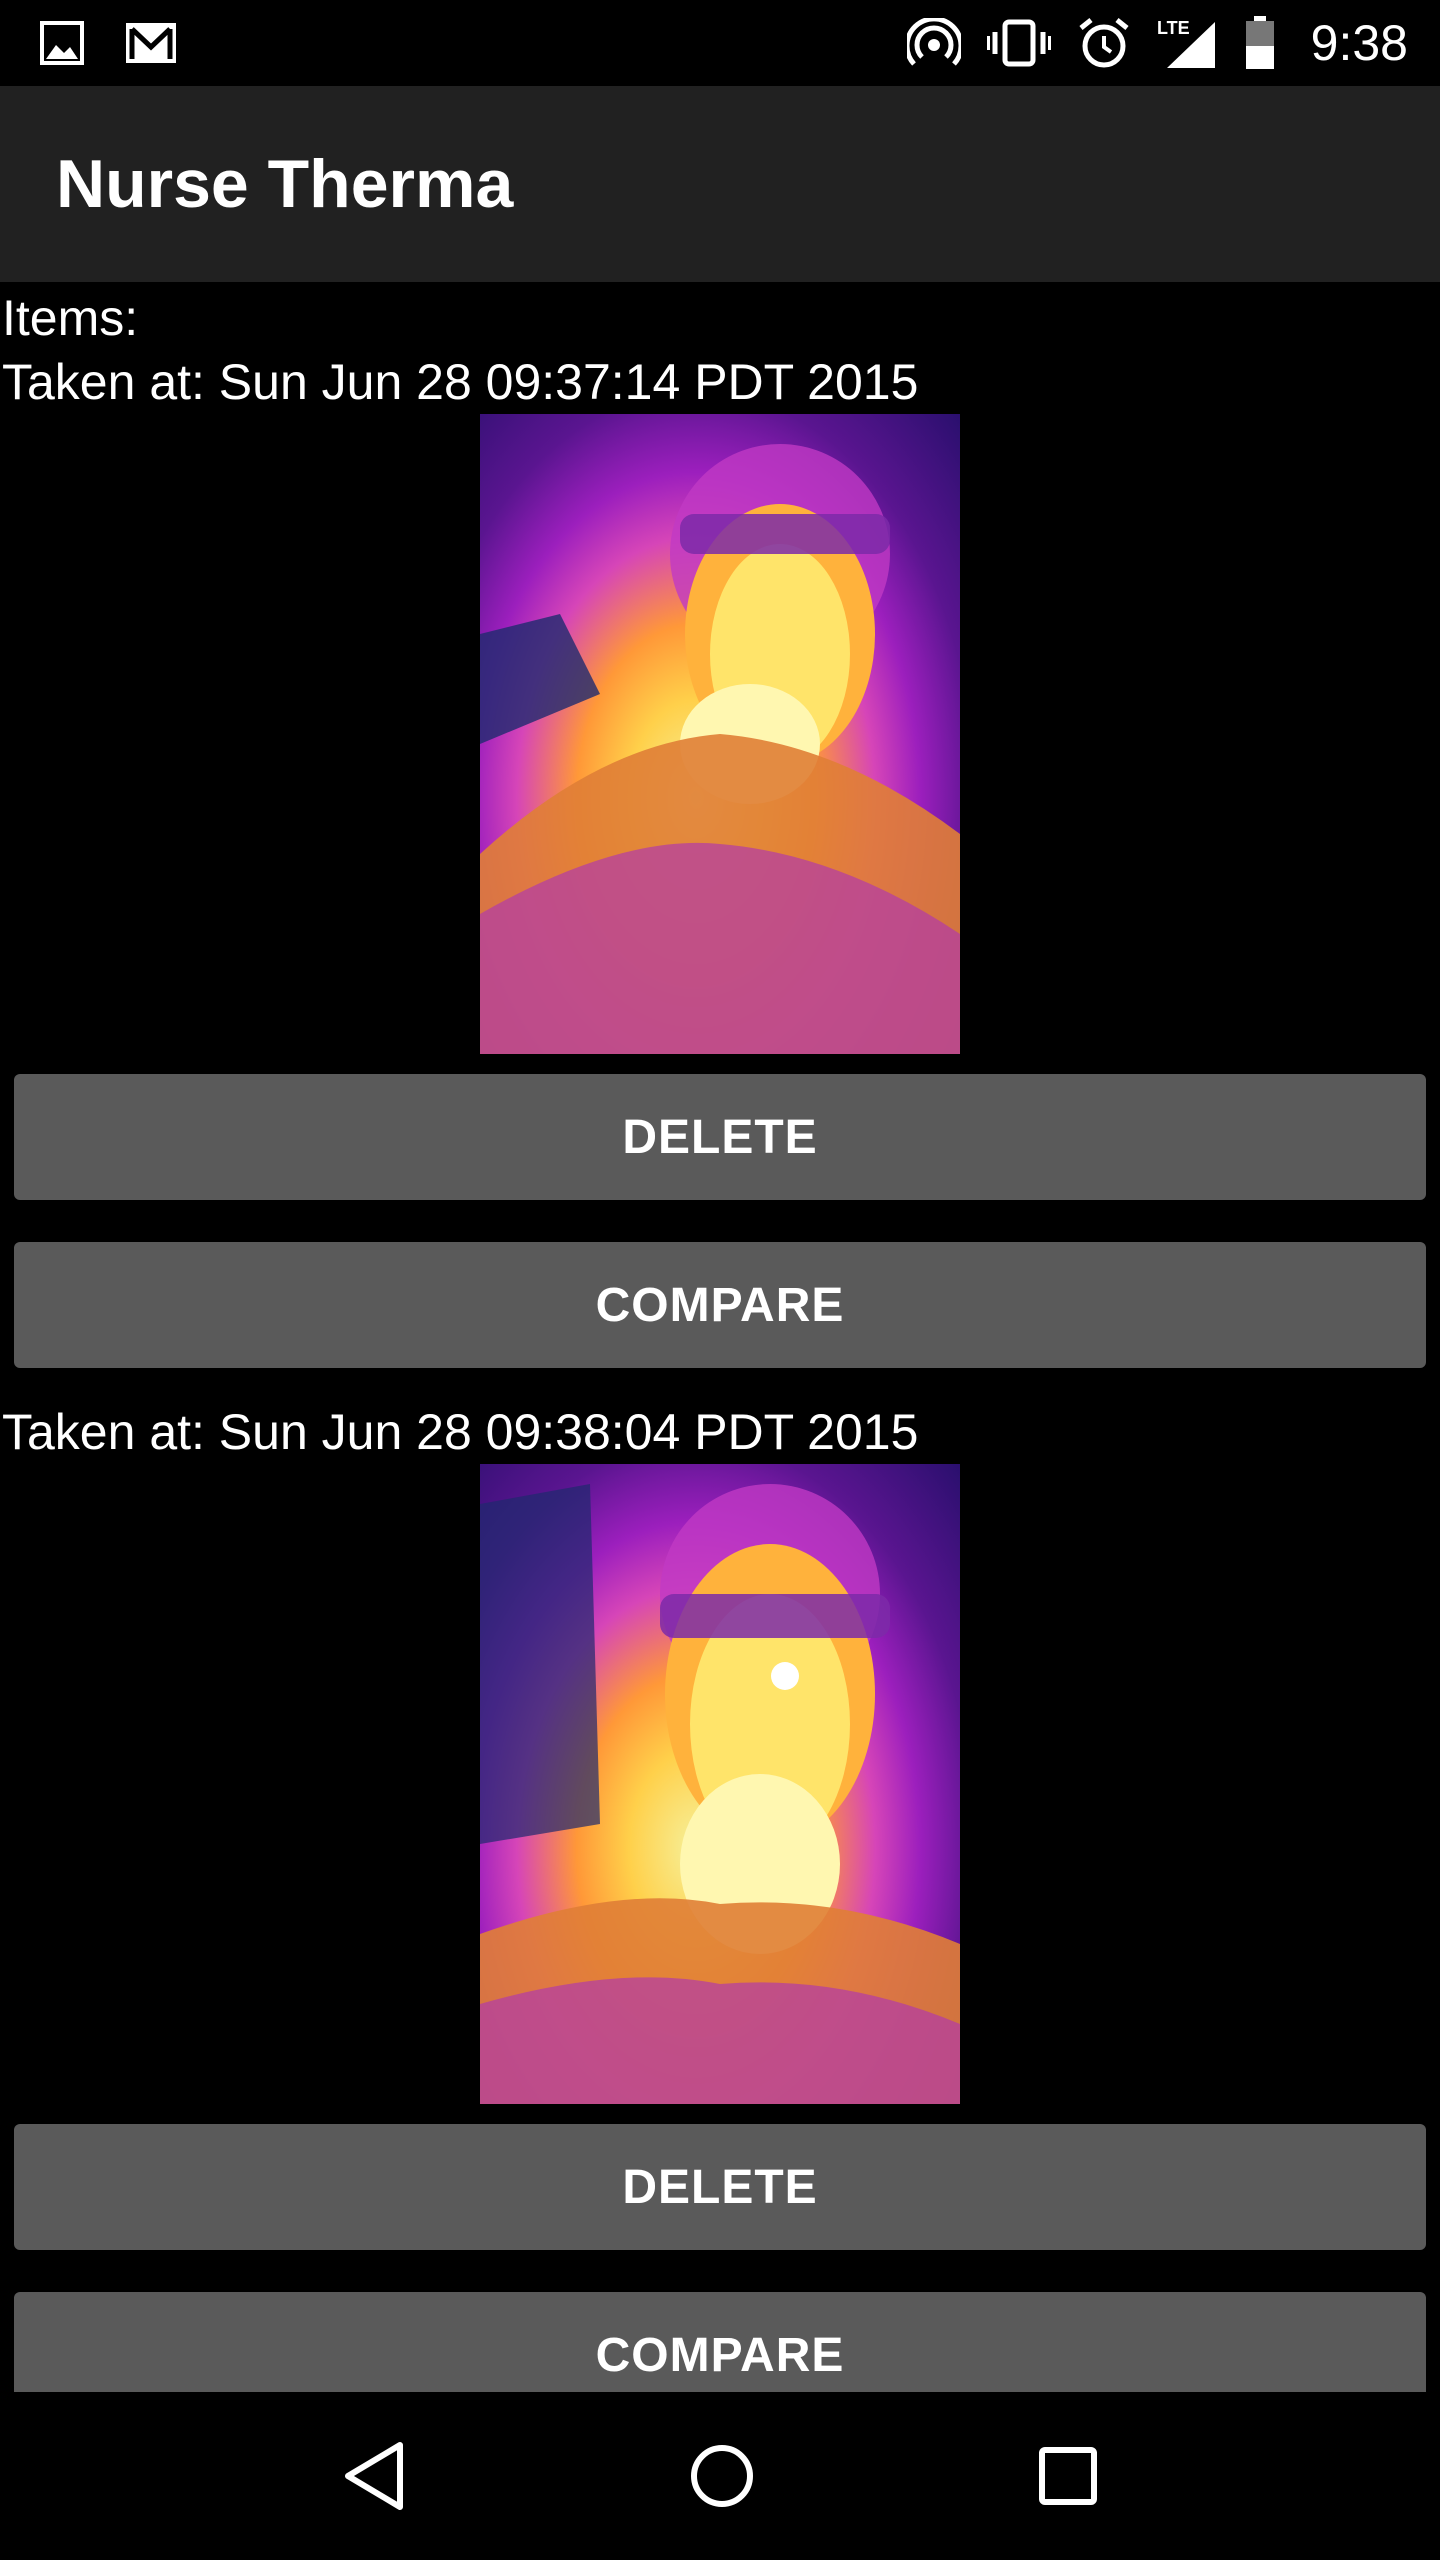  What do you see at coordinates (460, 1432) in the screenshot?
I see `taken-at-label: Taken at: Sun Jun 28 09:38:04 PDT 2015` at bounding box center [460, 1432].